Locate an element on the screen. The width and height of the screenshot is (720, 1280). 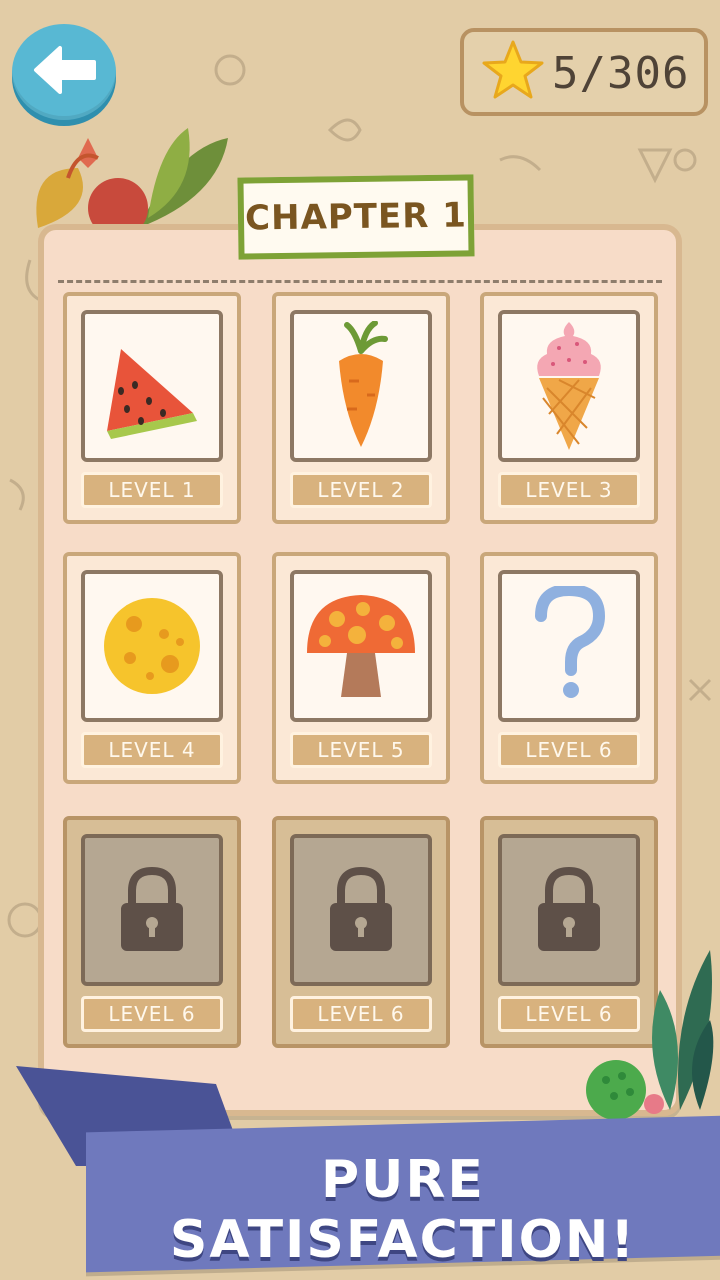
cheese-icon is located at coordinates (152, 646).